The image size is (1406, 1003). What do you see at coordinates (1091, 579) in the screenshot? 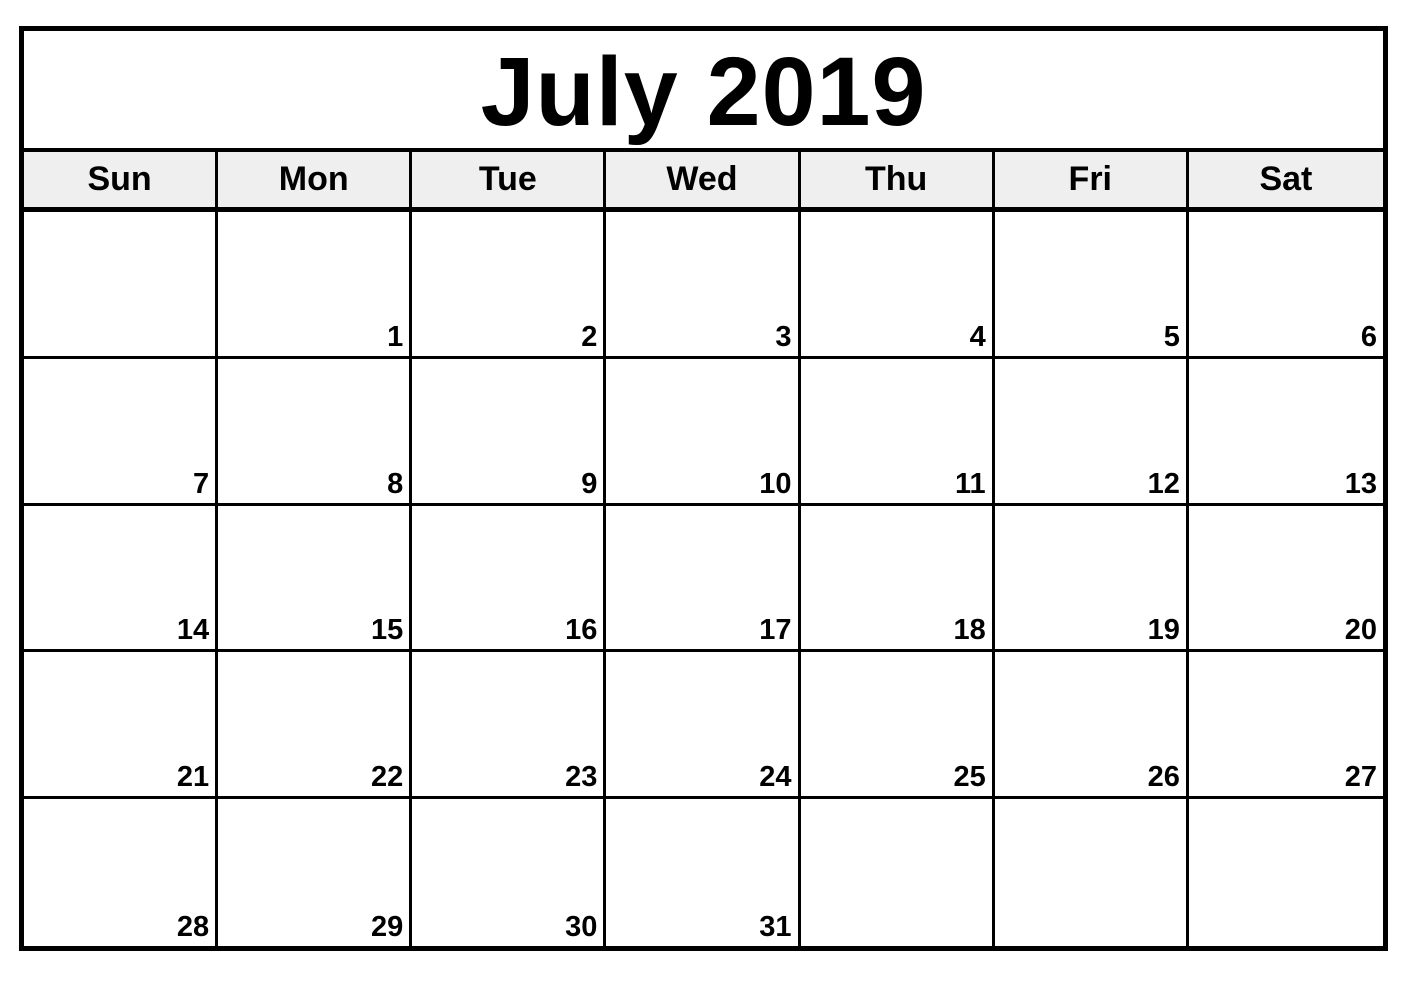
I see `day-cell: 19` at bounding box center [1091, 579].